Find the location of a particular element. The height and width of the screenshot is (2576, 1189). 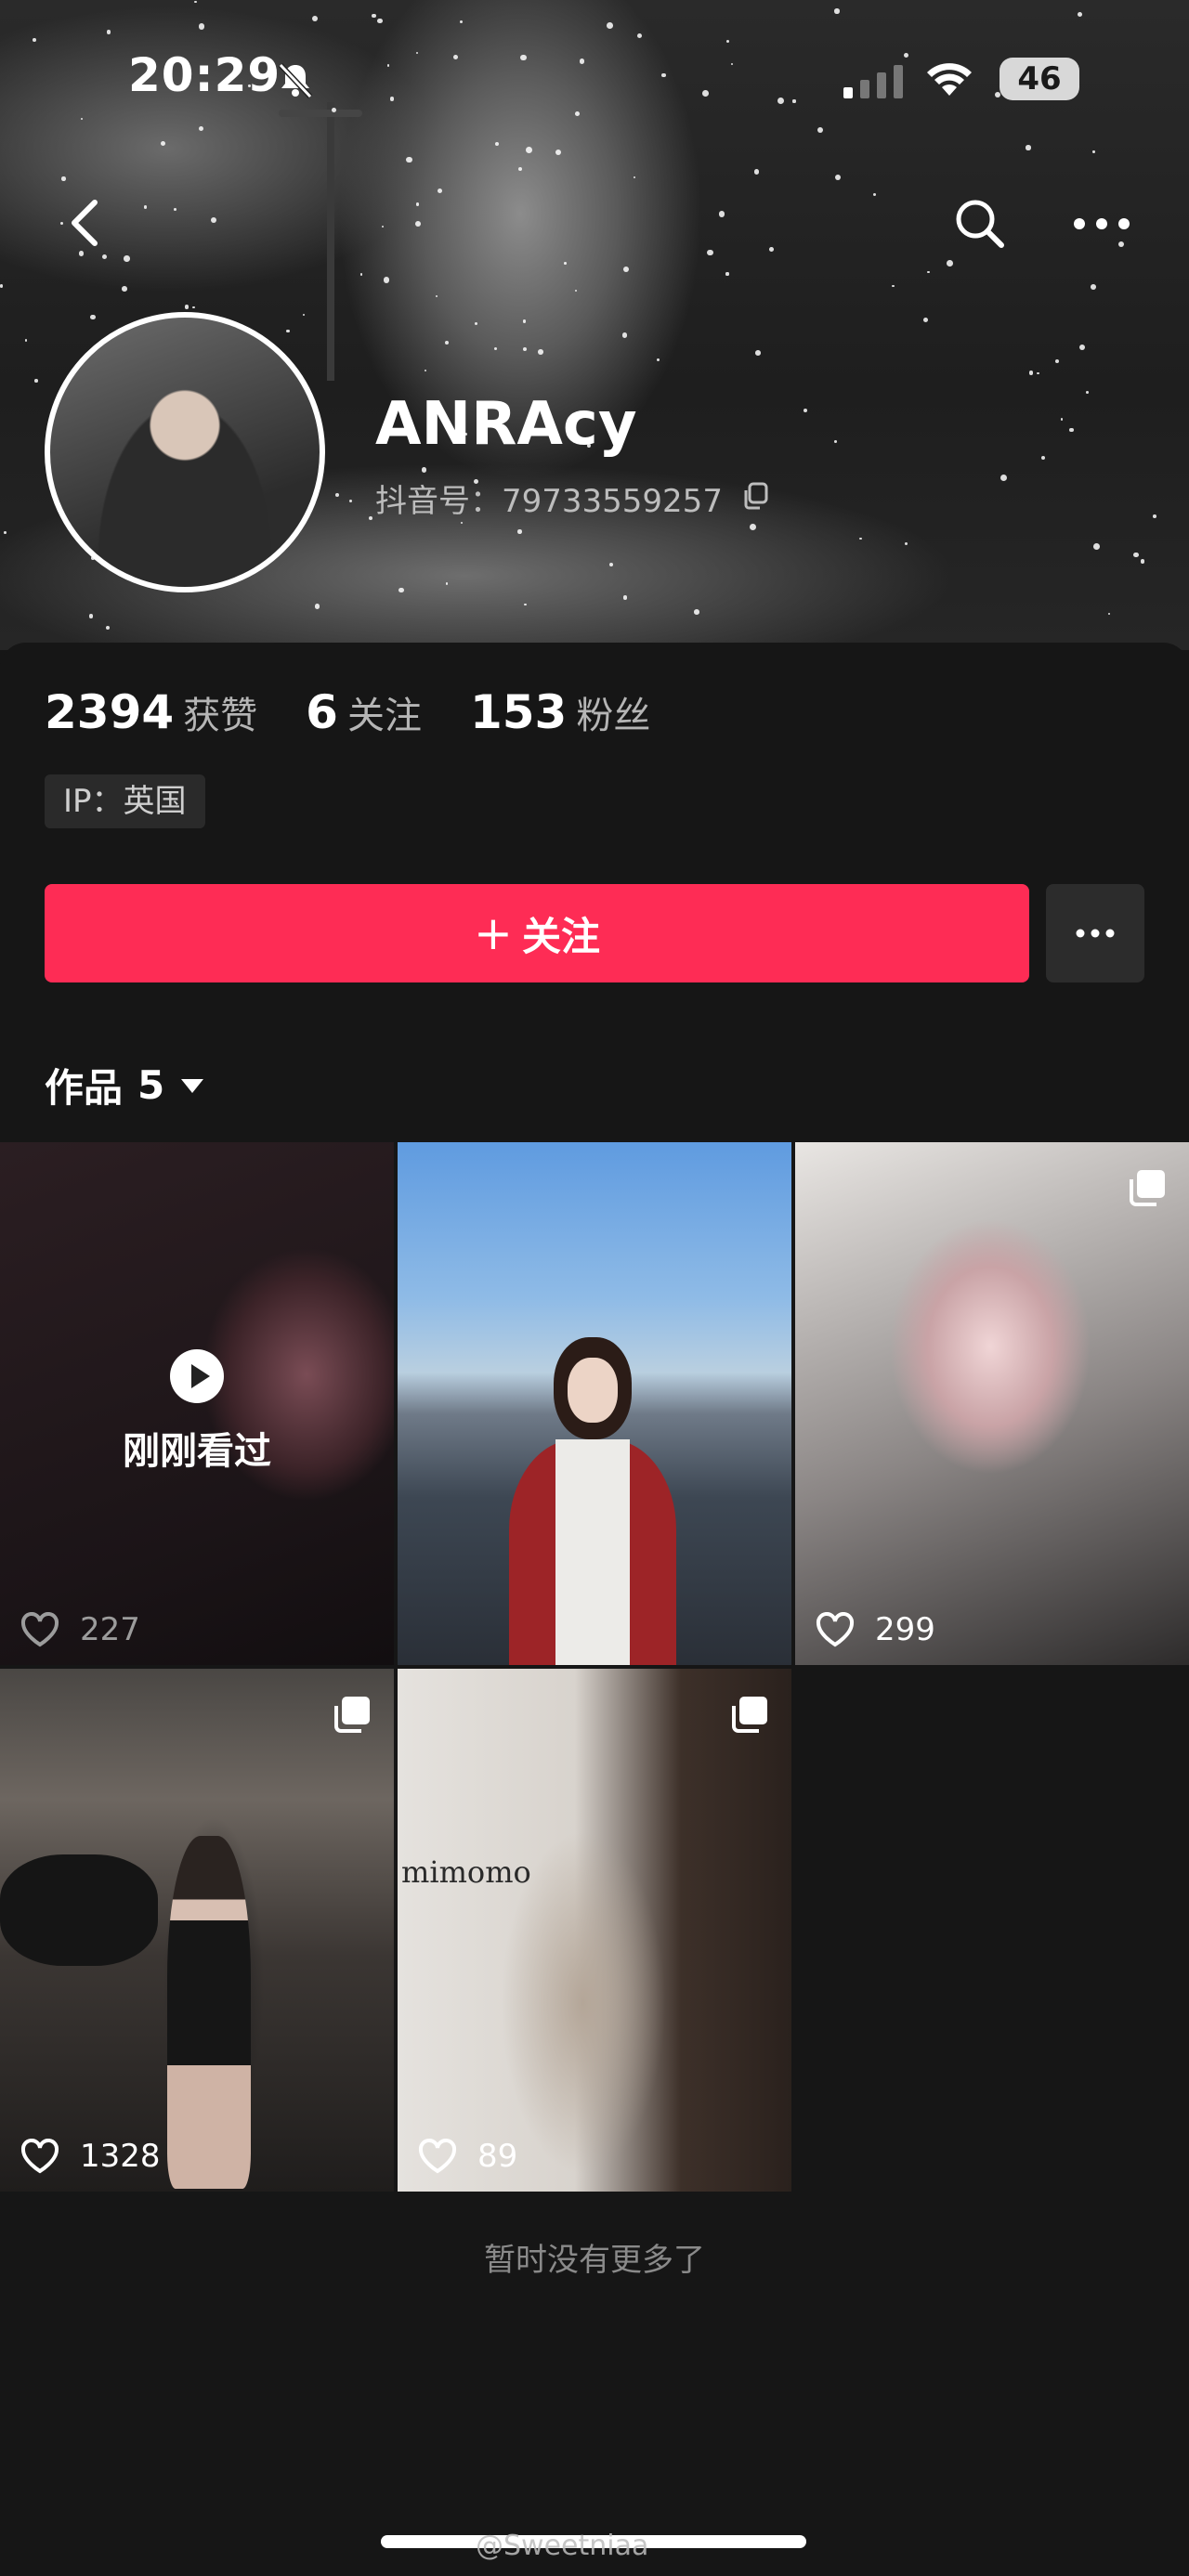

avatar is located at coordinates (185, 452).